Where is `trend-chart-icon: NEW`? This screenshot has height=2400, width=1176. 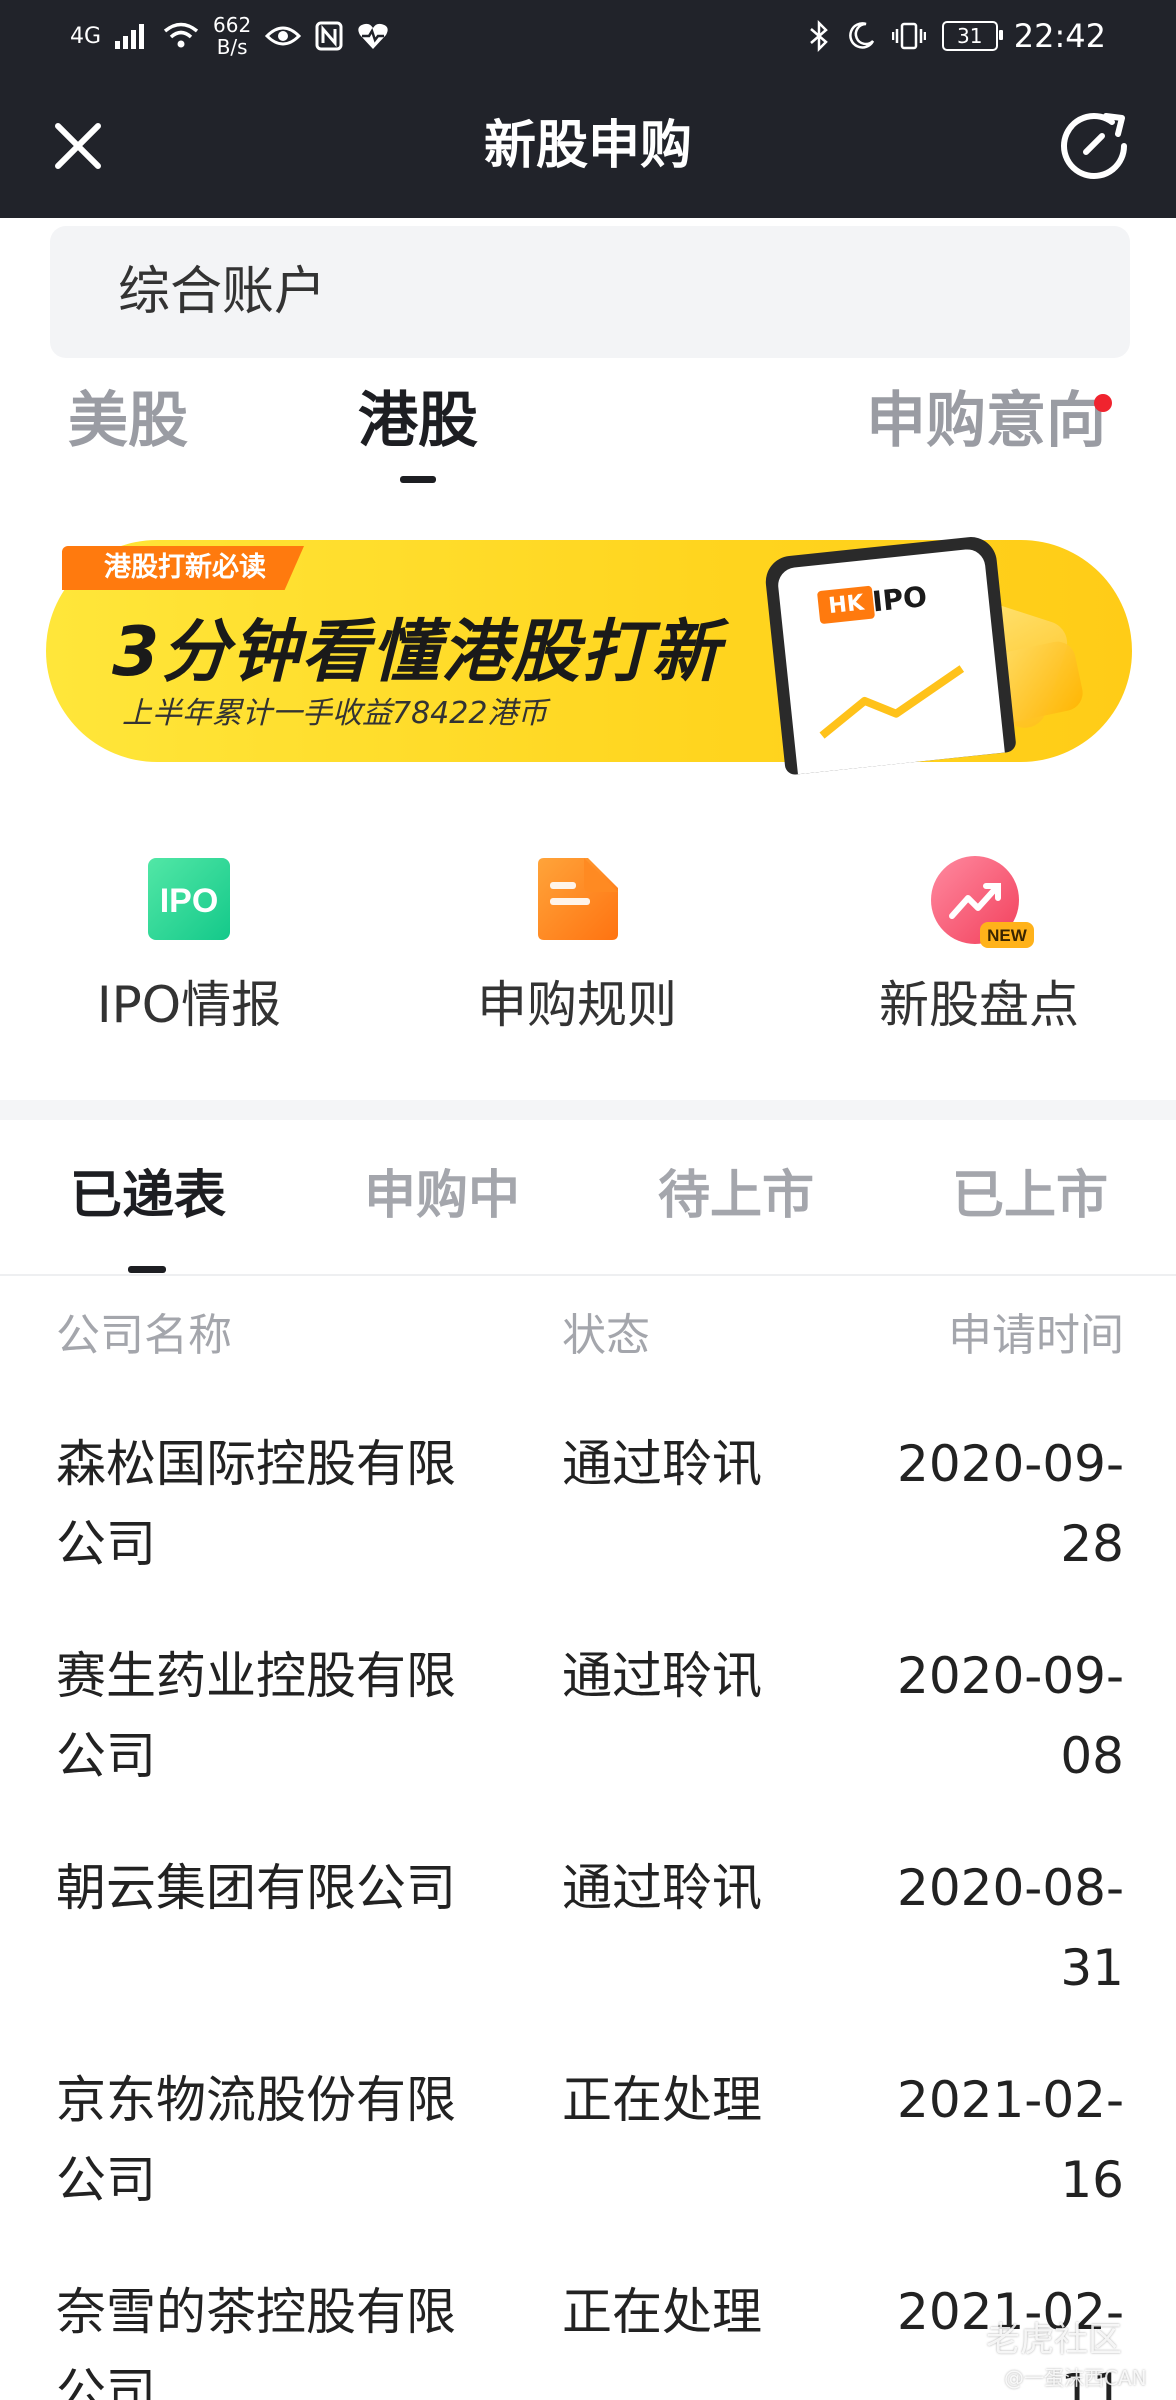
trend-chart-icon: NEW is located at coordinates (983, 904).